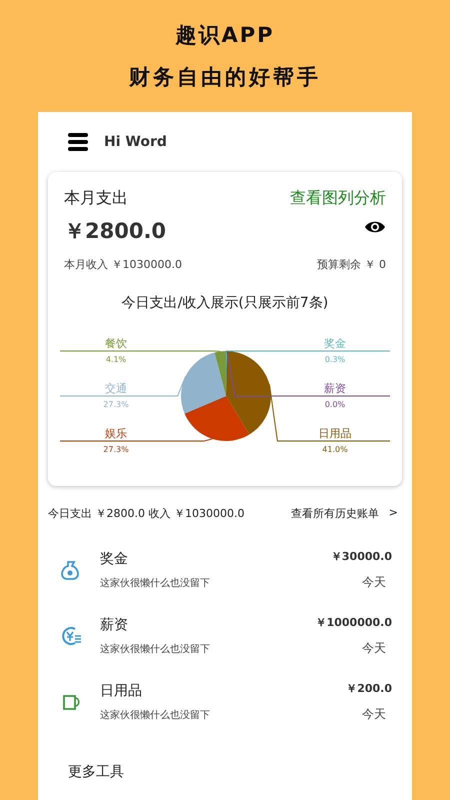 This screenshot has height=800, width=450. Describe the element at coordinates (375, 227) in the screenshot. I see `eye-icon` at that location.